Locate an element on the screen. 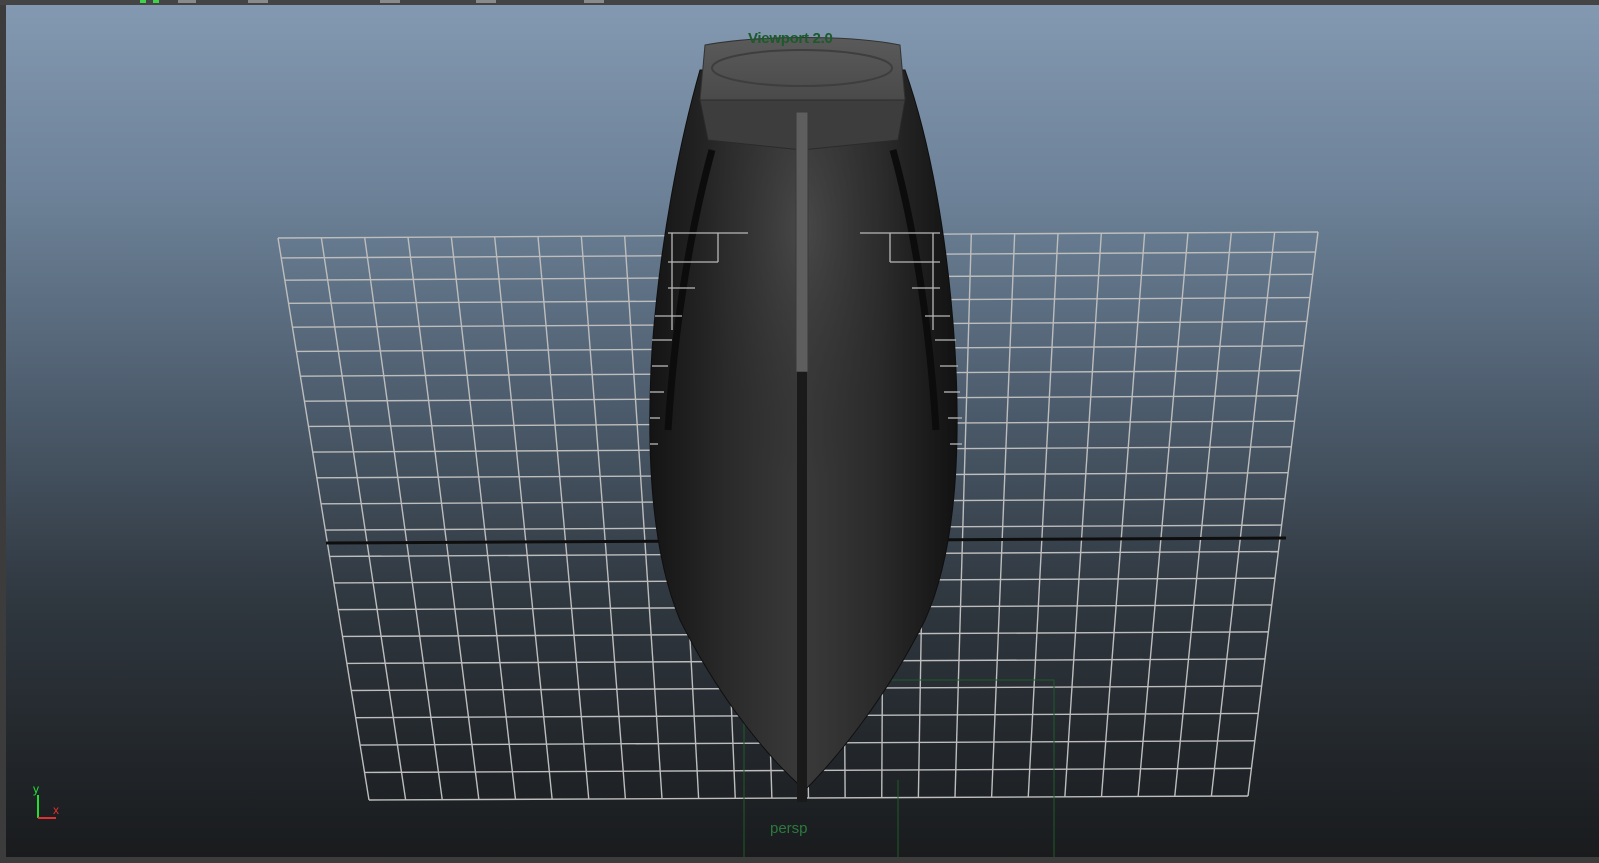 The width and height of the screenshot is (1599, 863). viewport-renderer-label: Viewport 2.0 is located at coordinates (790, 38).